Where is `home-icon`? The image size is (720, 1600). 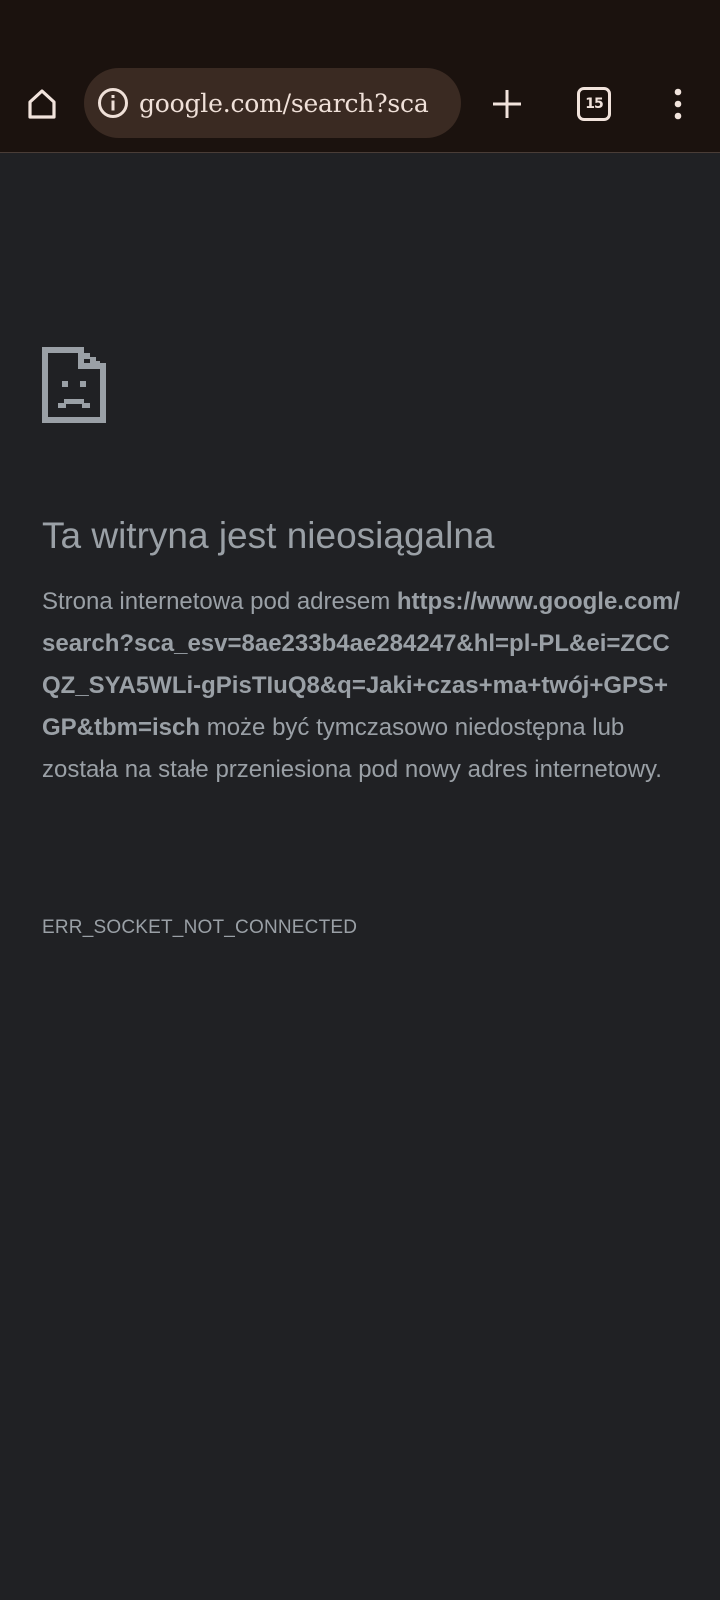 home-icon is located at coordinates (42, 104).